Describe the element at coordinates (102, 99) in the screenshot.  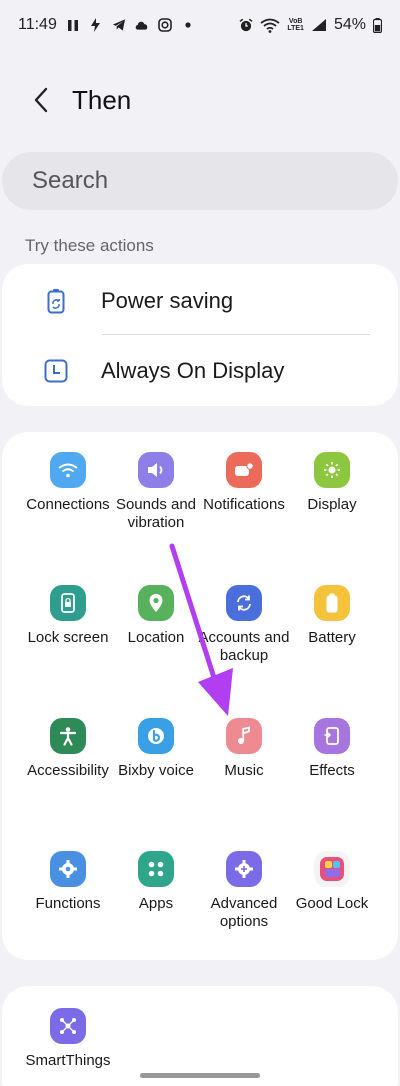
I see `page-title: Then` at that location.